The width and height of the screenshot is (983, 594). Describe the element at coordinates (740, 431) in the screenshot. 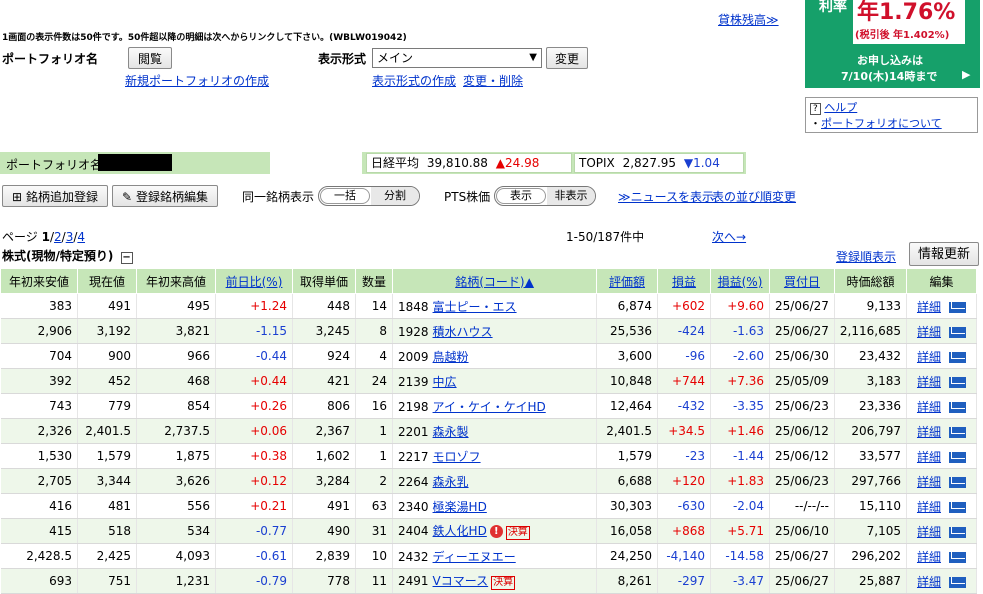

I see `cell-pl-pct: +1.46` at that location.